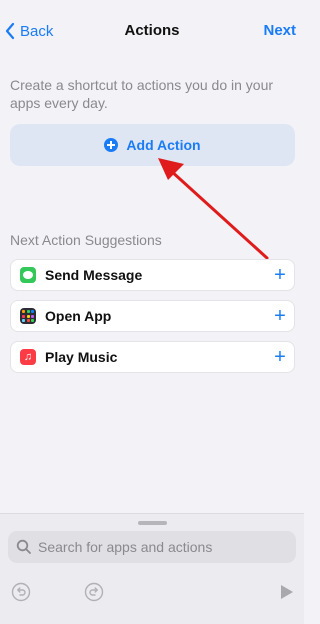 This screenshot has height=624, width=320. I want to click on play-icon, so click(287, 592).